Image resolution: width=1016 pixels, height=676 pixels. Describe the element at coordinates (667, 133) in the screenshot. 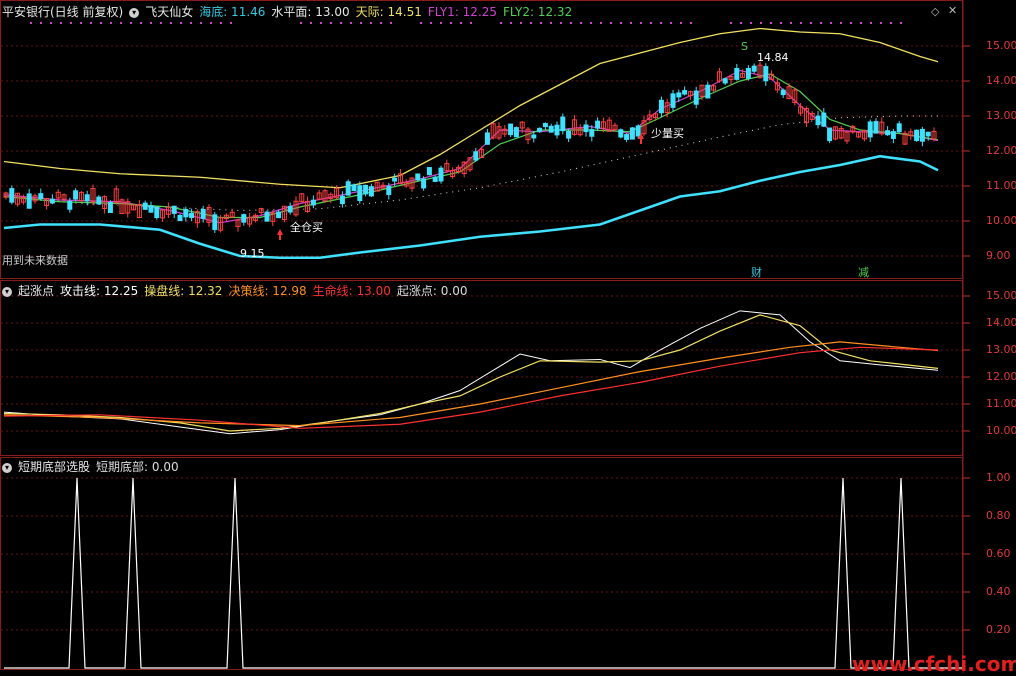

I see `buy-small-label: 少量买` at that location.